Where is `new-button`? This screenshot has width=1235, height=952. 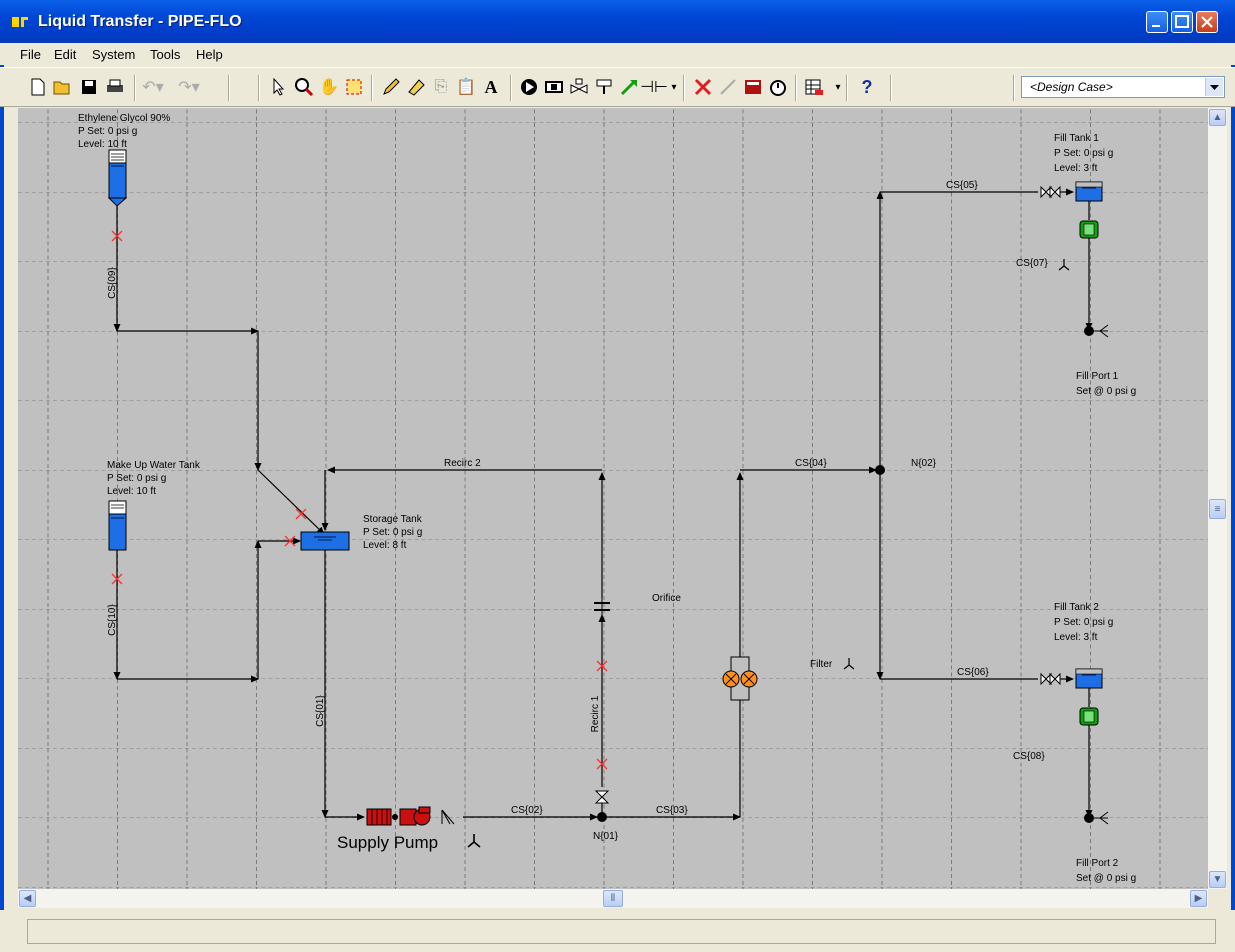
new-button is located at coordinates (38, 87).